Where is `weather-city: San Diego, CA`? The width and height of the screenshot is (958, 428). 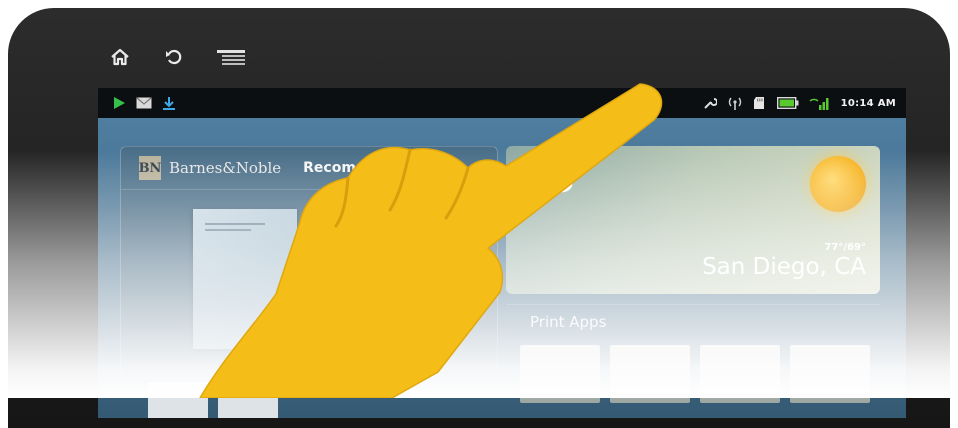 weather-city: San Diego, CA is located at coordinates (784, 267).